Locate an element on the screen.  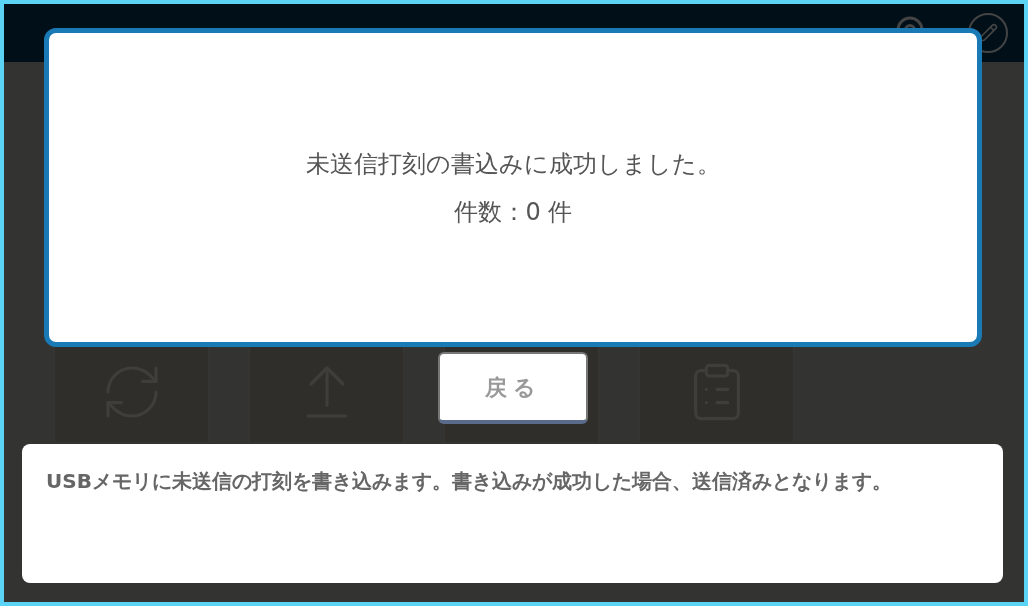
back-button: 戻る is located at coordinates (513, 388).